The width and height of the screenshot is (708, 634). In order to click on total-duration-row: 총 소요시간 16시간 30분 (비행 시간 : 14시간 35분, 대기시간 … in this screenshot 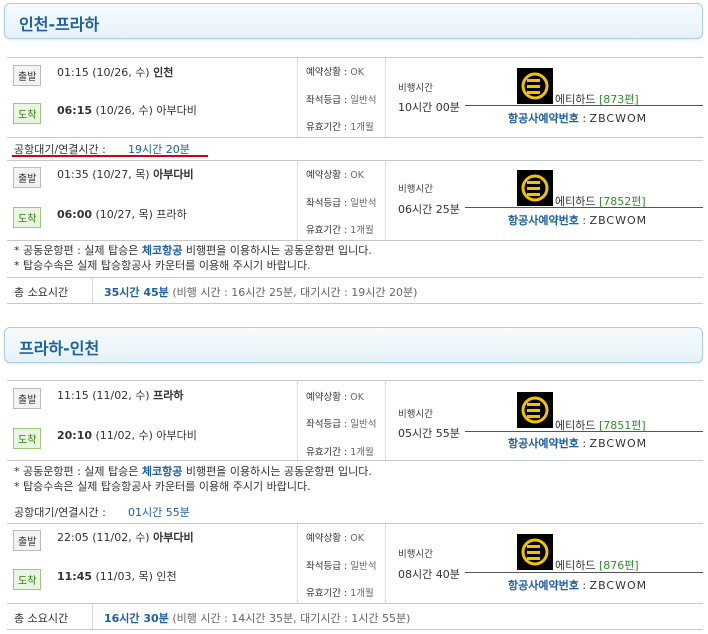, I will do `click(355, 616)`.